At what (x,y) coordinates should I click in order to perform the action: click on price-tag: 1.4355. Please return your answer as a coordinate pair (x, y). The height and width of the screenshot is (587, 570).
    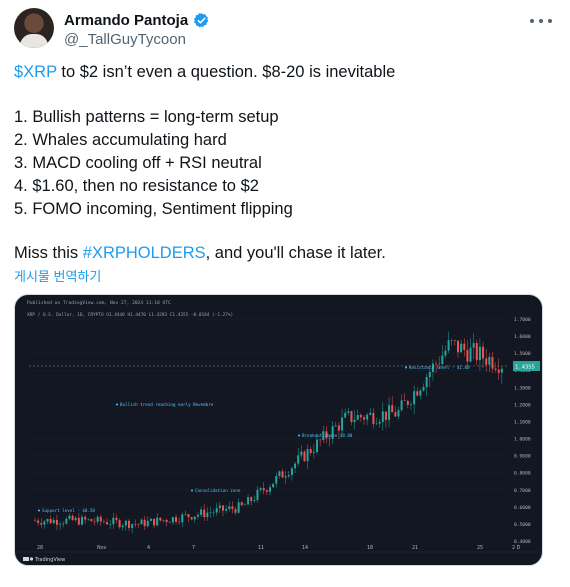
    Looking at the image, I should click on (525, 368).